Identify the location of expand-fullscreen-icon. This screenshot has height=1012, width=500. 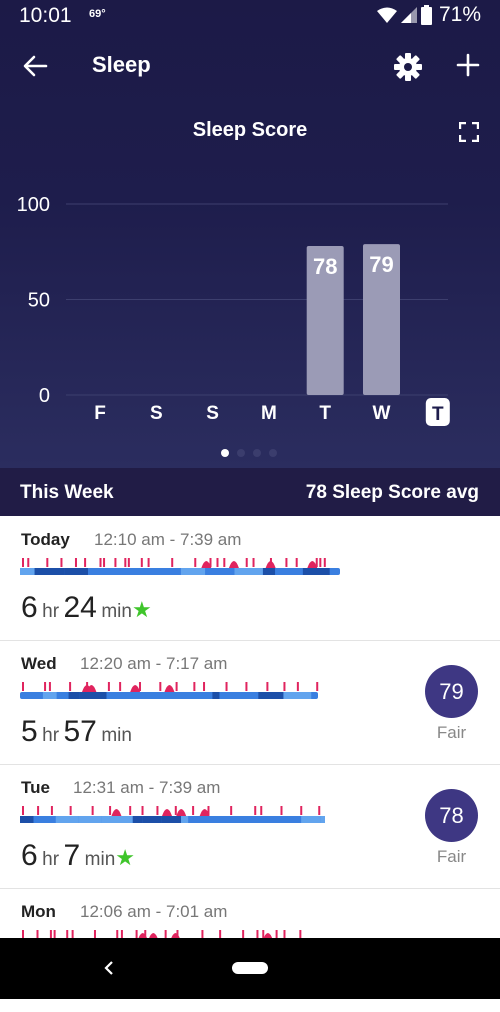
(469, 132).